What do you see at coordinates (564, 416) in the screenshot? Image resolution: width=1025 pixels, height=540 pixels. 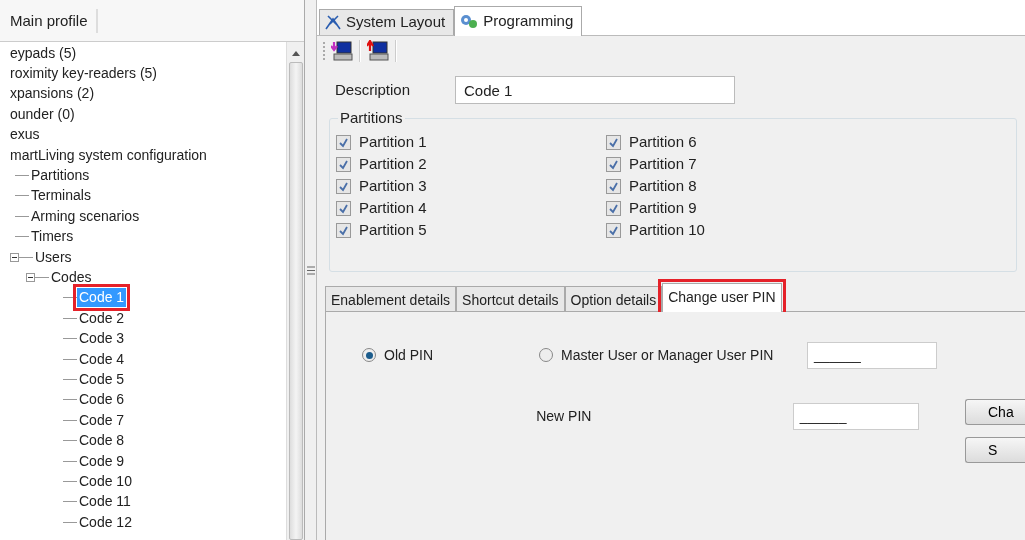 I see `new-pin-label: New PIN` at bounding box center [564, 416].